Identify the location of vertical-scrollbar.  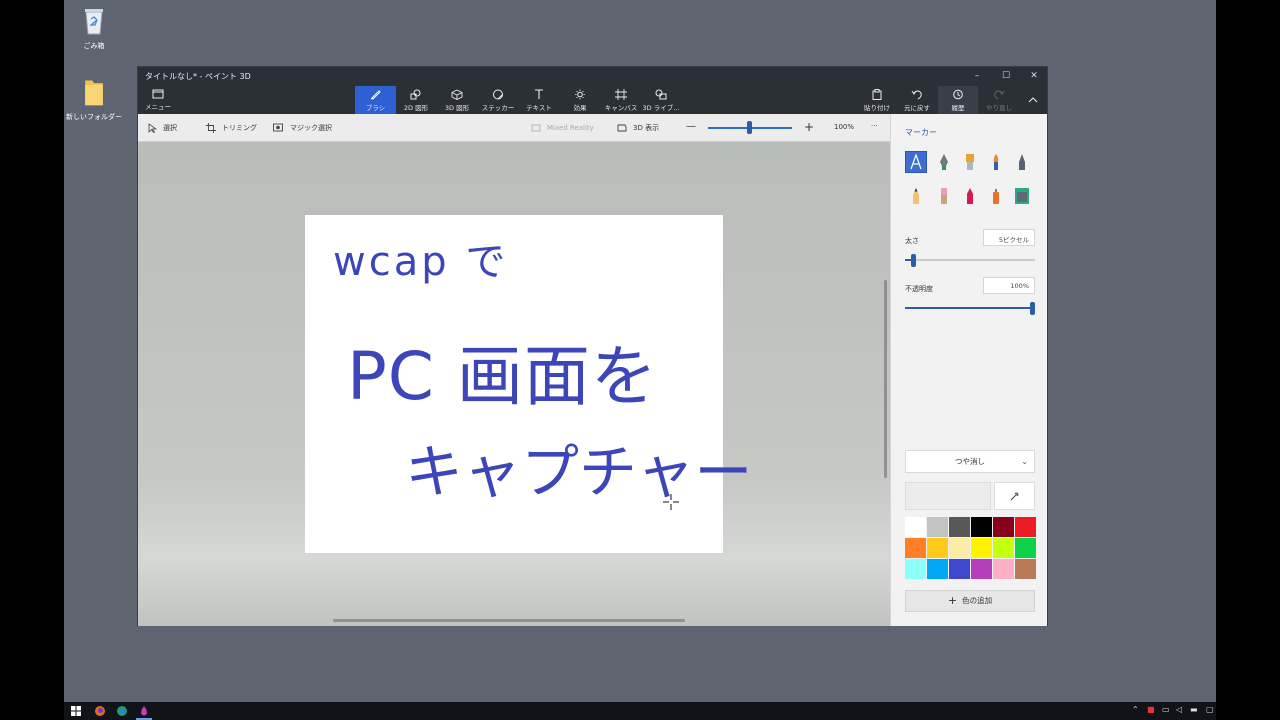
(885, 379).